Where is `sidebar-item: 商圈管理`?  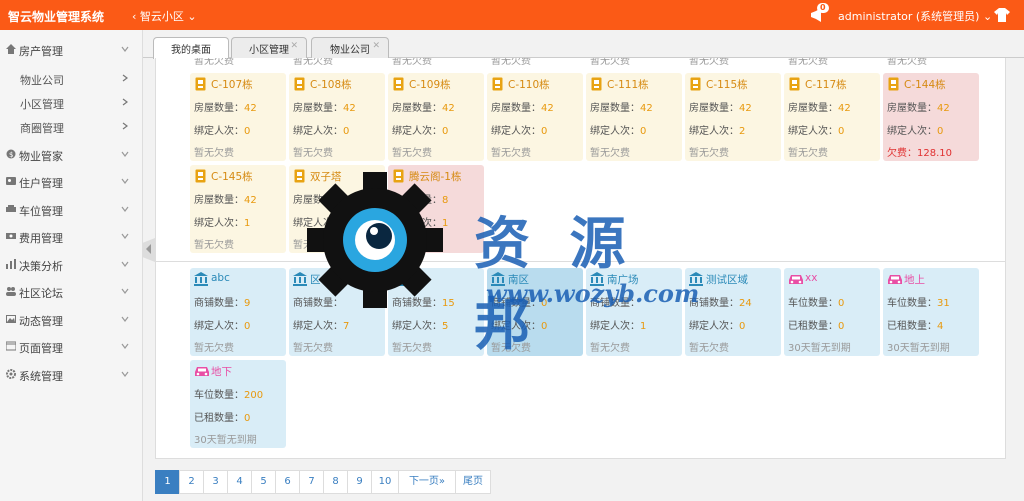 sidebar-item: 商圈管理 is located at coordinates (71, 126).